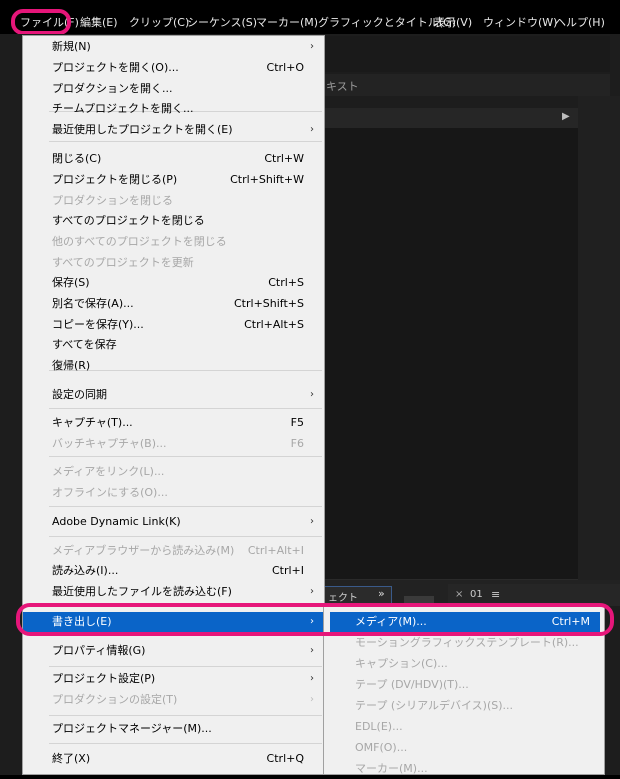 This screenshot has height=779, width=620. What do you see at coordinates (173, 571) in the screenshot?
I see `file-menu-item: 読み込み(I)... Ctrl+I` at bounding box center [173, 571].